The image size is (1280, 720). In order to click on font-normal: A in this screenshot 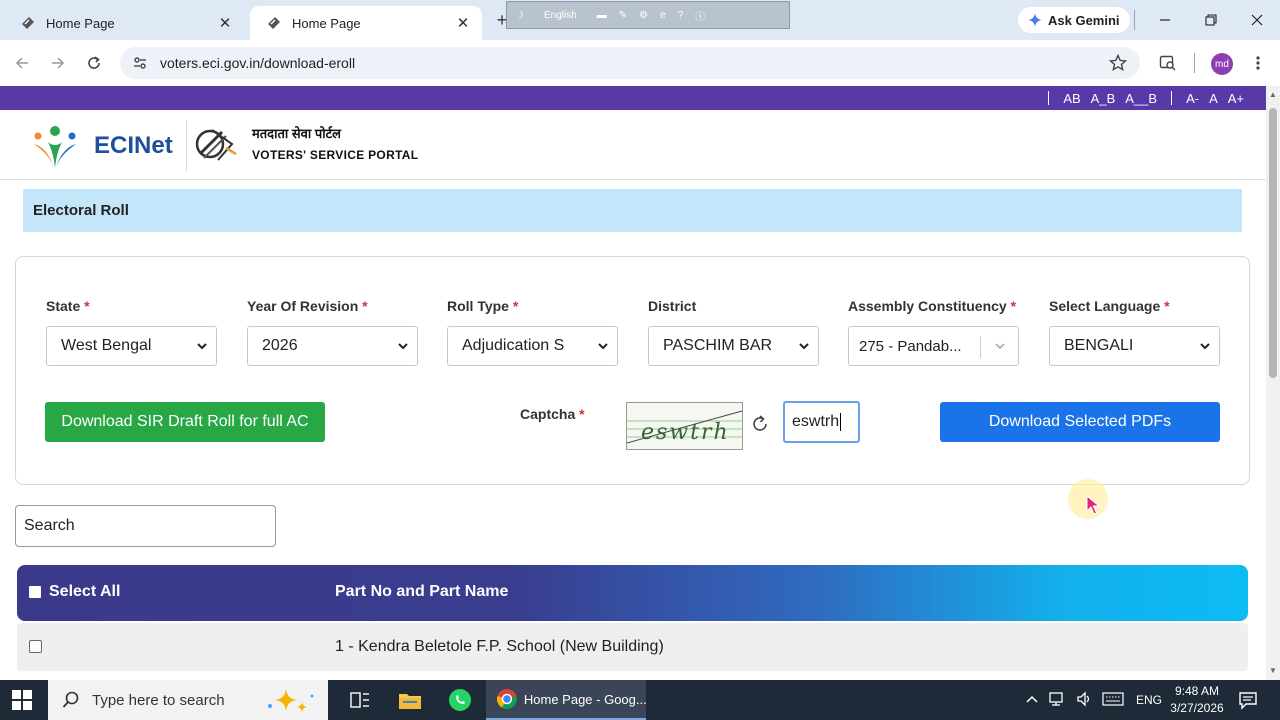, I will do `click(1213, 98)`.